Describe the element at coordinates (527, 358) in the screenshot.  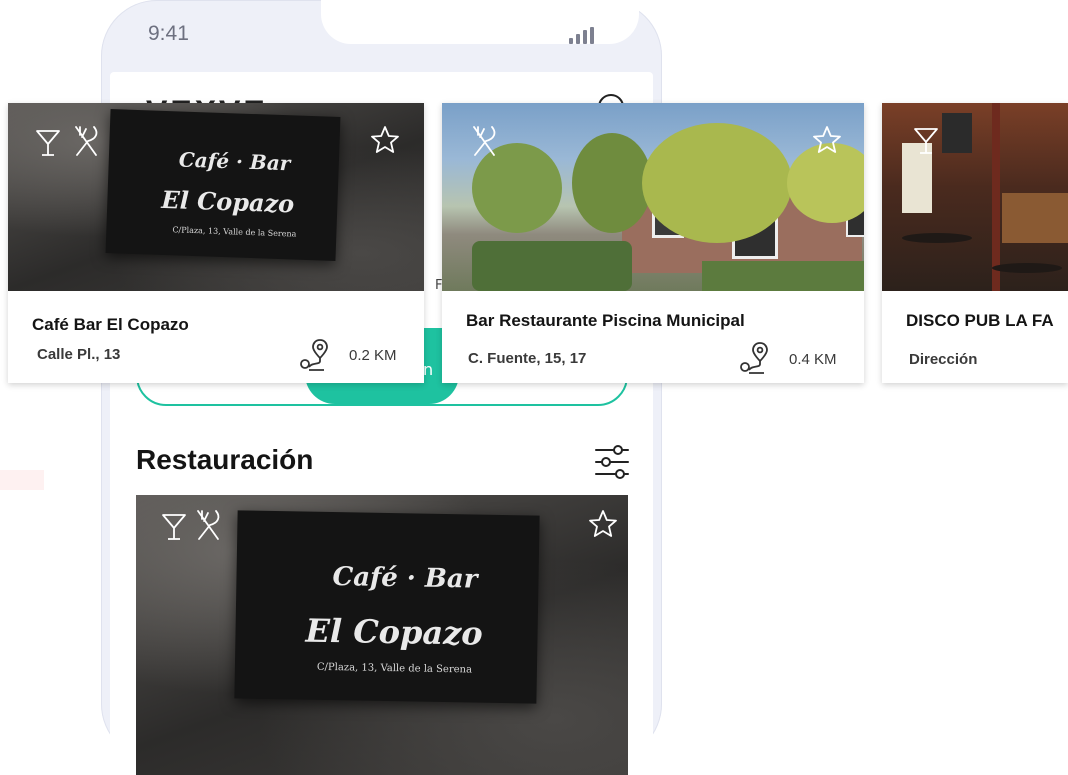
I see `card-address: C. Fuente, 15, 17` at that location.